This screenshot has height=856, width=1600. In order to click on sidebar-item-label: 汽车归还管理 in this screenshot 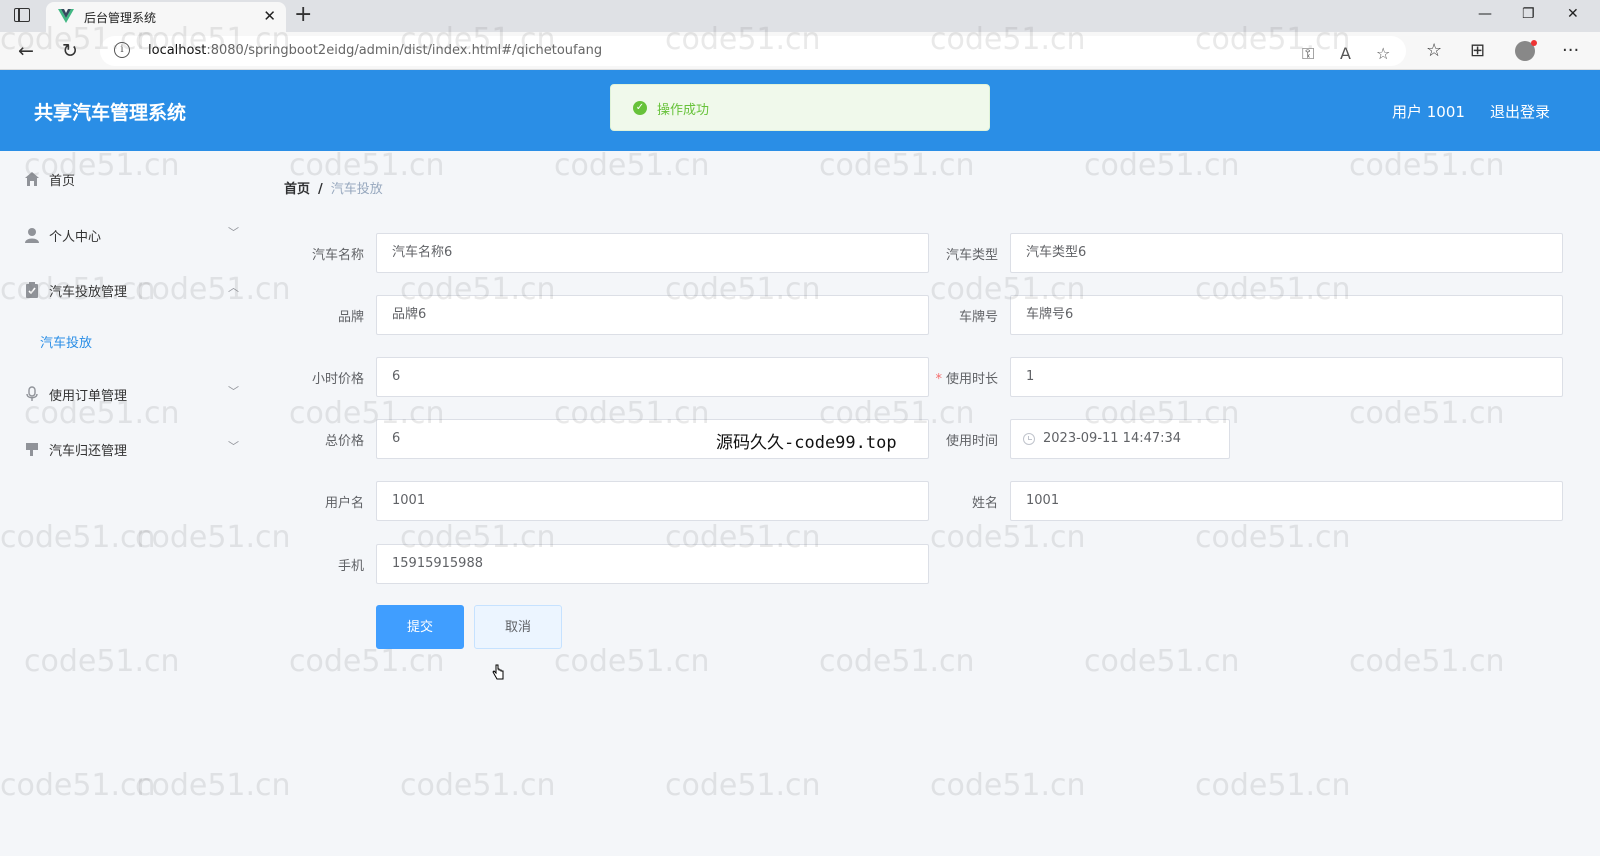, I will do `click(88, 451)`.